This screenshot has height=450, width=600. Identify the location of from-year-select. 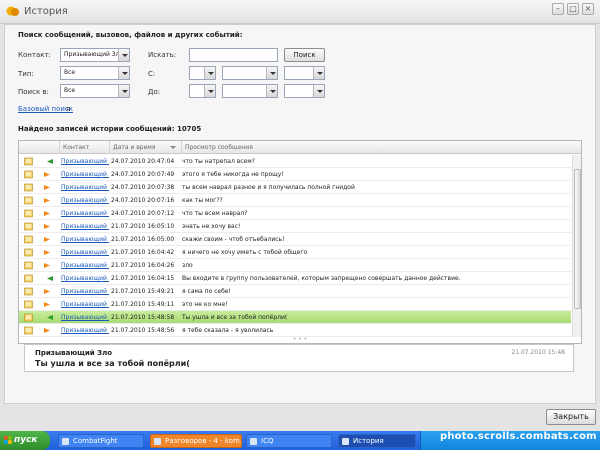
(304, 73).